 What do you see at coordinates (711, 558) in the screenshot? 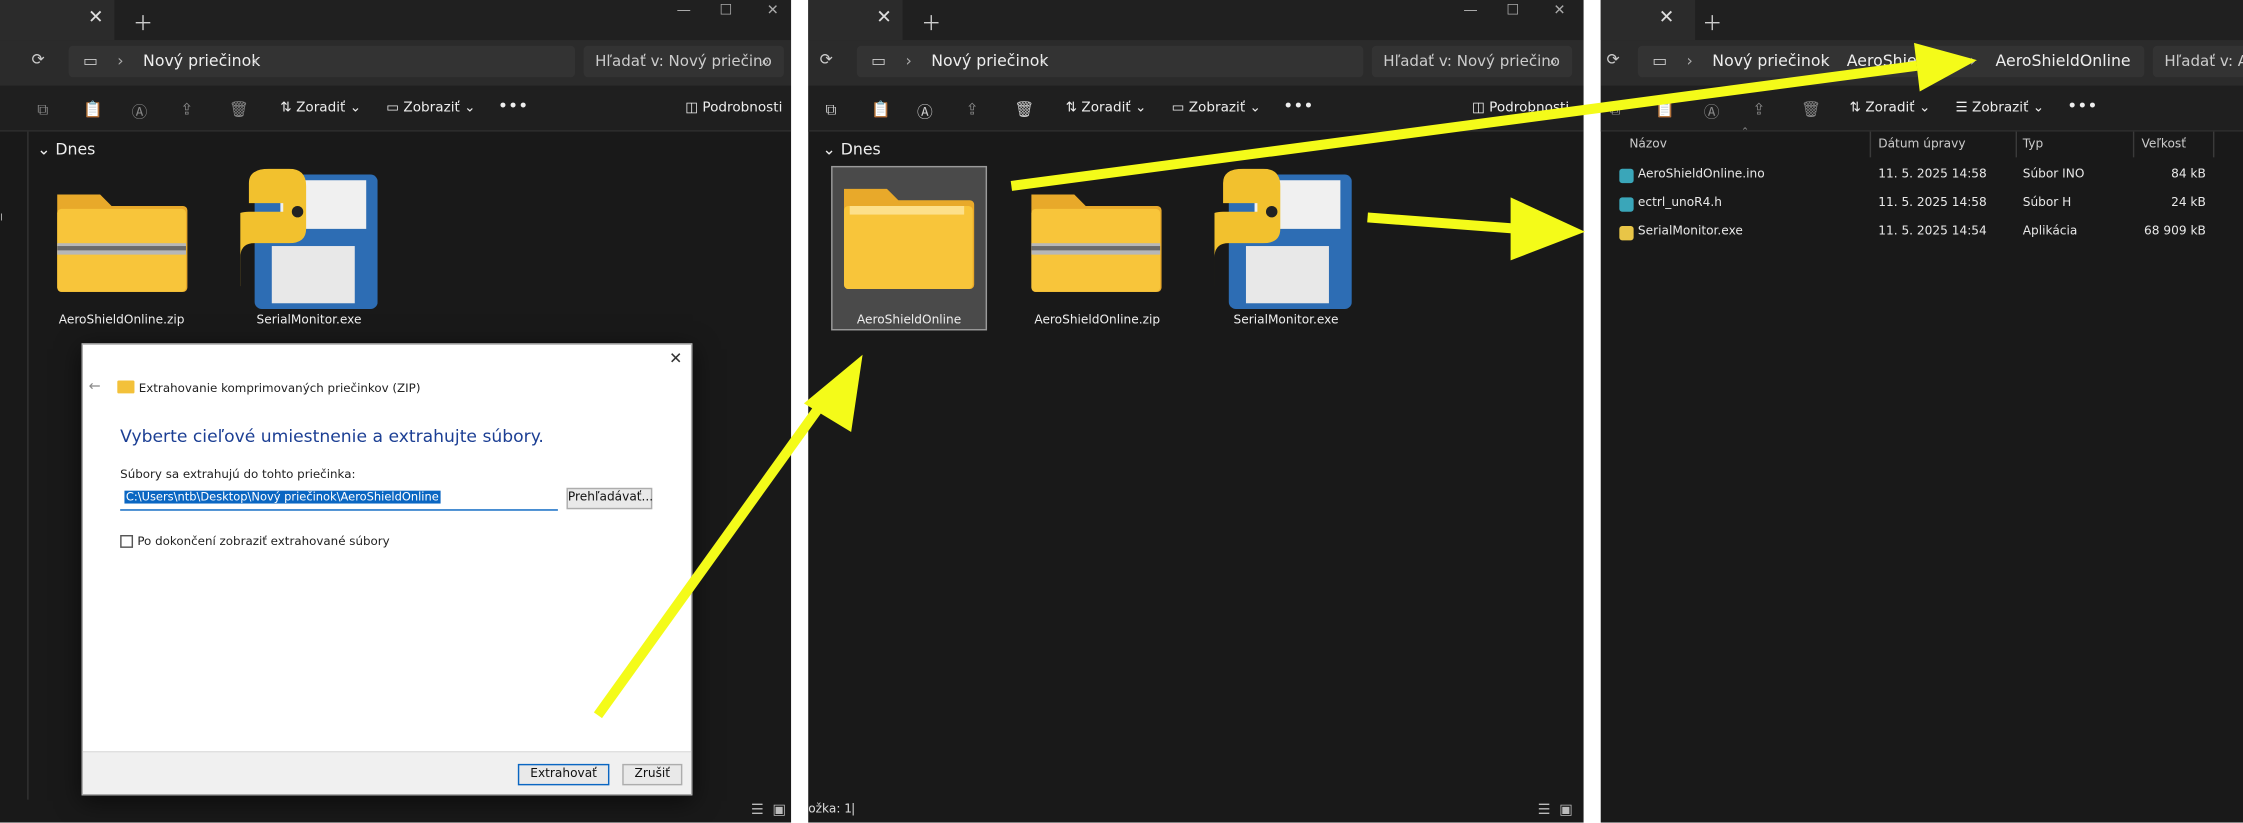
I see `arrow-to-extracted-folder` at bounding box center [711, 558].